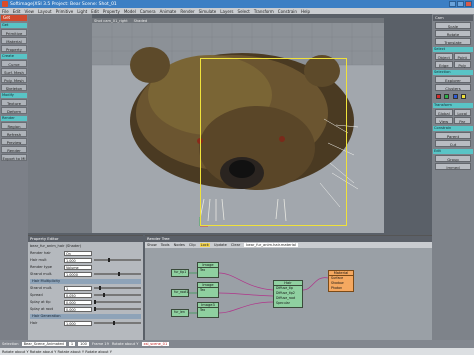 This screenshot has width=474, height=355. What do you see at coordinates (463, 96) in the screenshot?
I see `yellow-swatch` at bounding box center [463, 96].